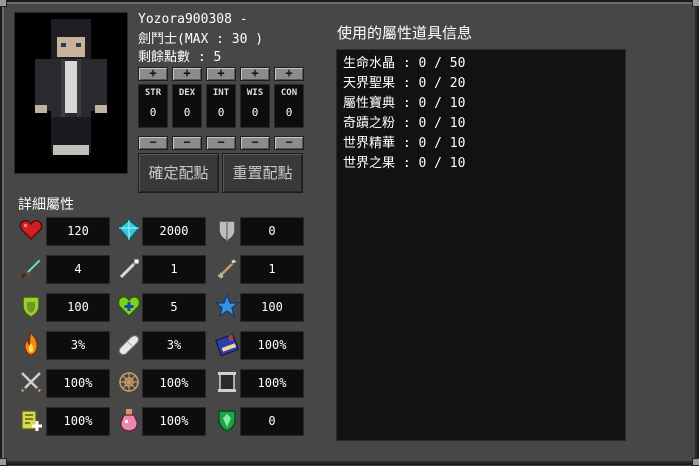 This screenshot has height=466, width=699. I want to click on detail-value-5-1: 100%, so click(174, 421).